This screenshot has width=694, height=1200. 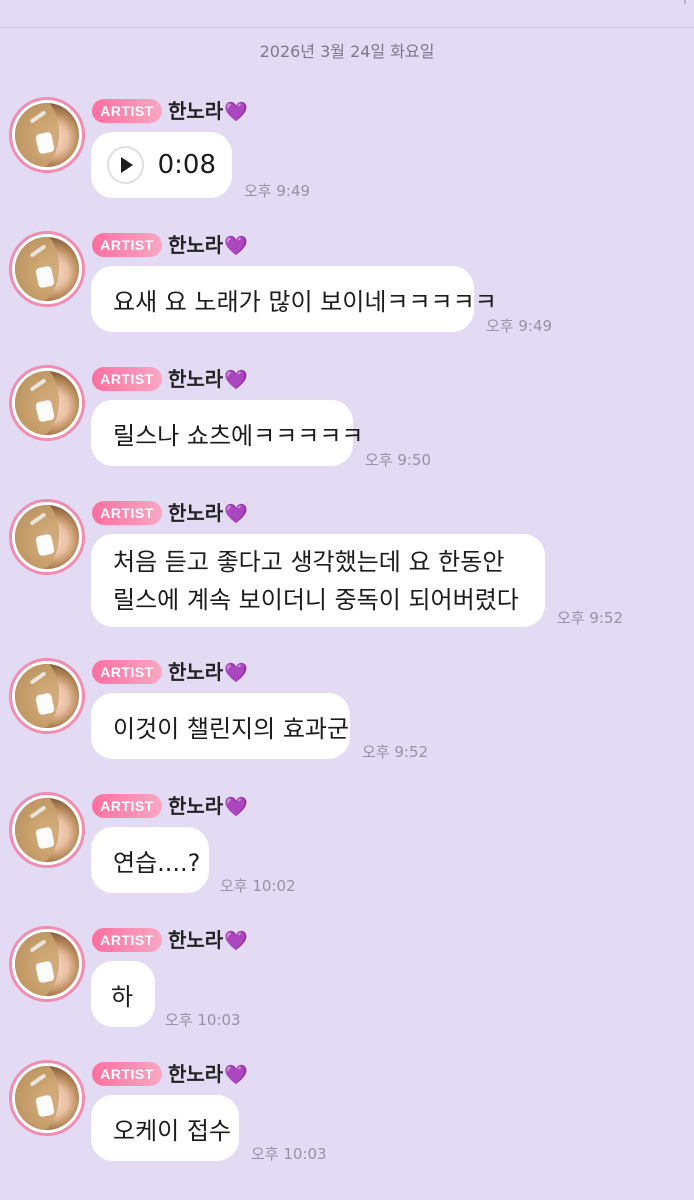 I want to click on message-row: ARTIST 한노라💜 이것이 챌린지의 효과군 오후 9:52, so click(x=347, y=713).